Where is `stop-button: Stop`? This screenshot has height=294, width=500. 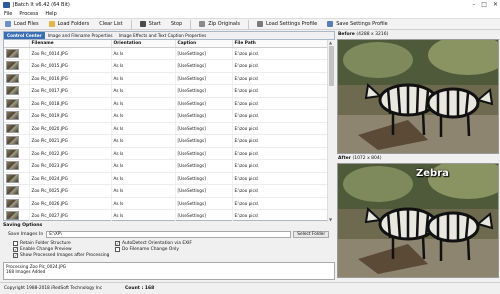
stop-button: Stop is located at coordinates (177, 24).